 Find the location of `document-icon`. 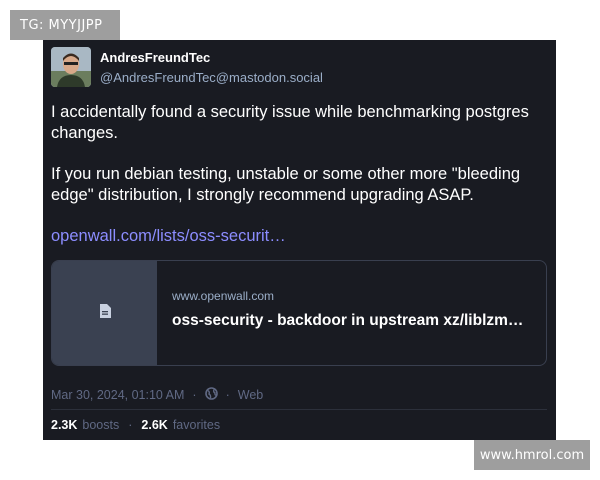

document-icon is located at coordinates (105, 313).